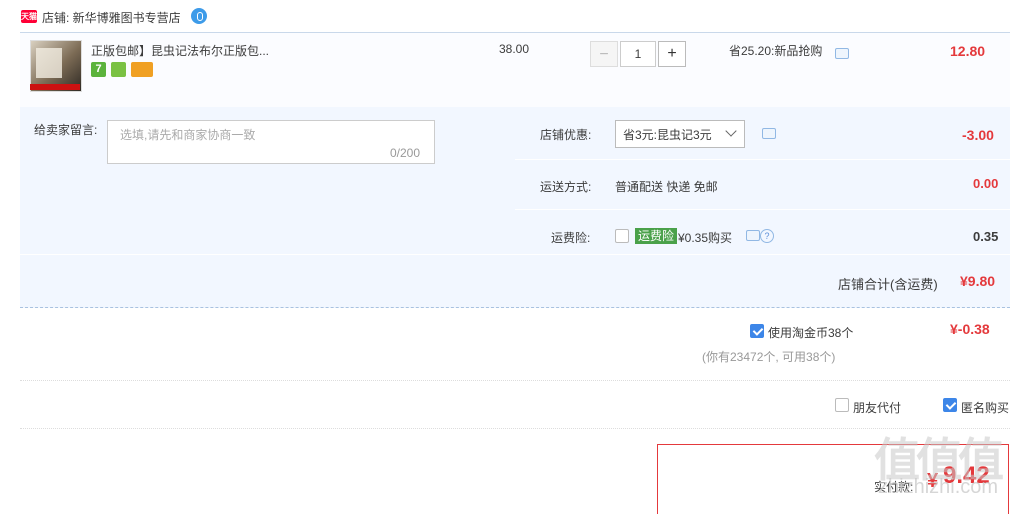 This screenshot has height=514, width=1023. I want to click on unit-price: 38.00, so click(514, 49).